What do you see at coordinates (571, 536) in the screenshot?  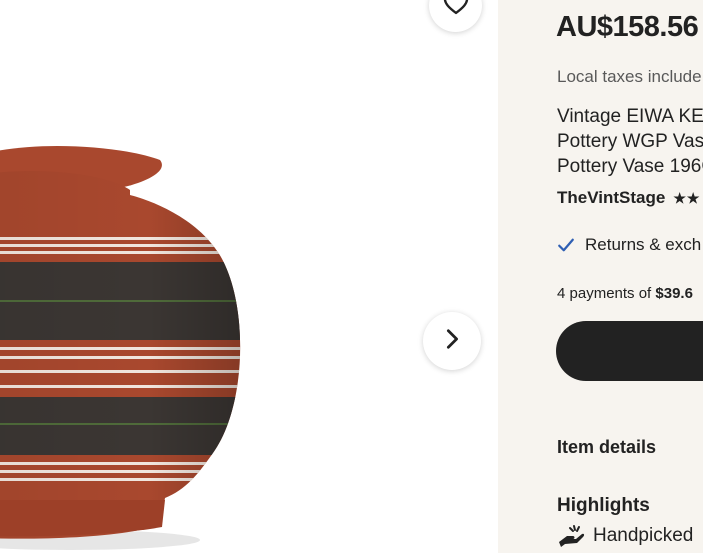 I see `hand-pick-icon` at bounding box center [571, 536].